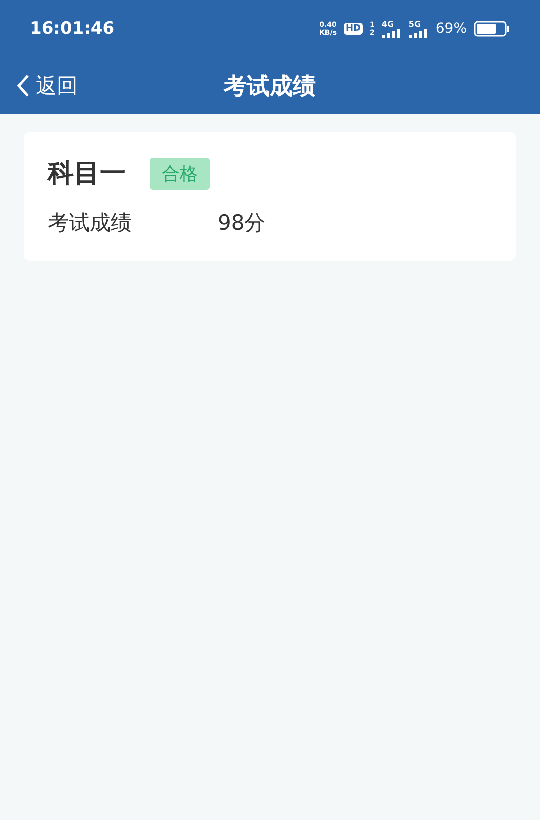 The height and width of the screenshot is (820, 540). I want to click on score-label: 考试成绩, so click(90, 223).